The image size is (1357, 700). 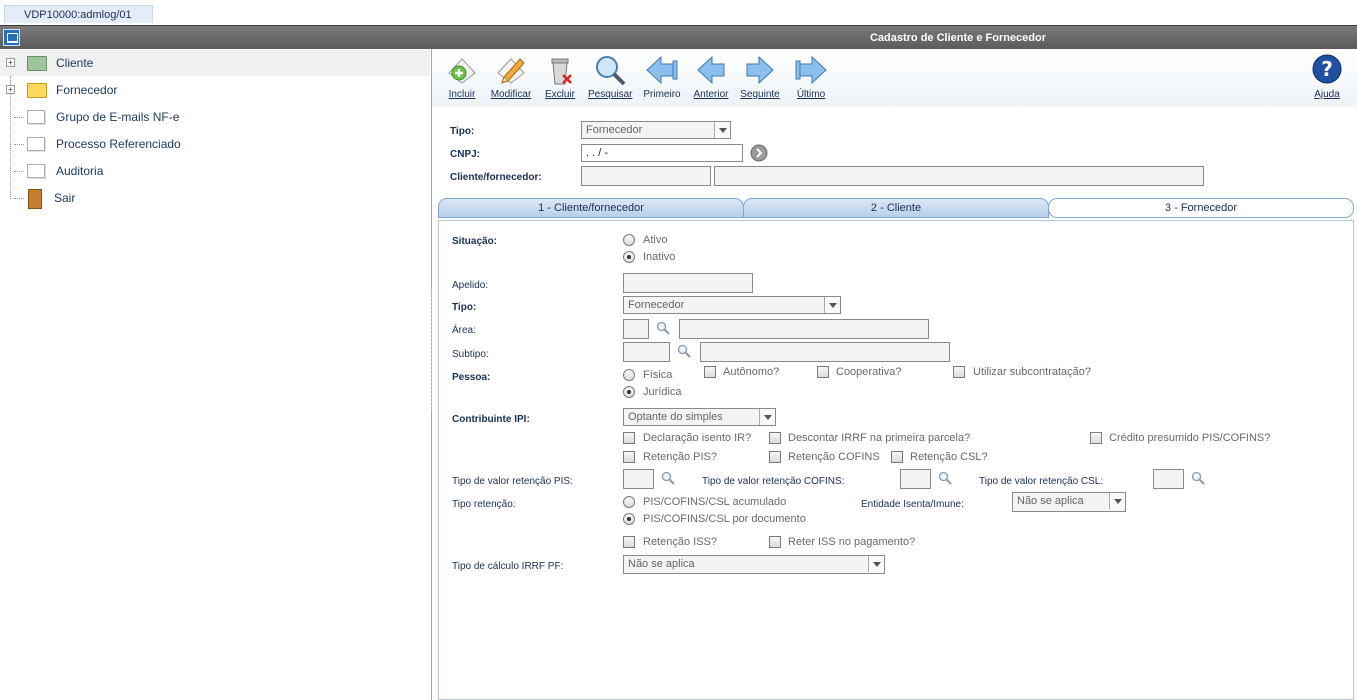 I want to click on descontar-irrf-checkbox, so click(x=775, y=438).